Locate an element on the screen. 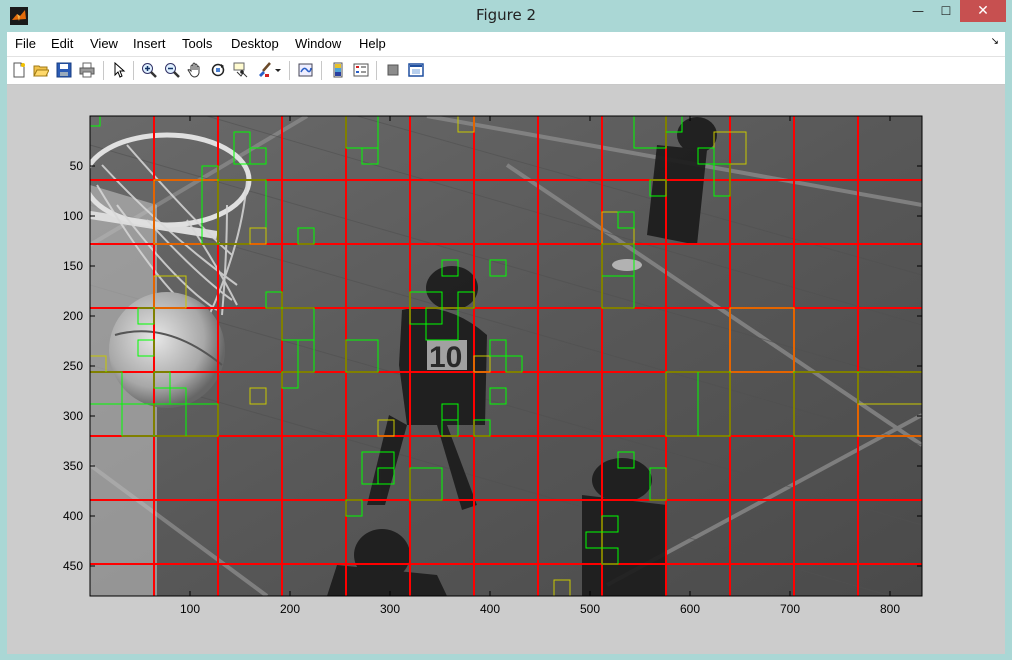  rotate-3d-icon is located at coordinates (218, 70).